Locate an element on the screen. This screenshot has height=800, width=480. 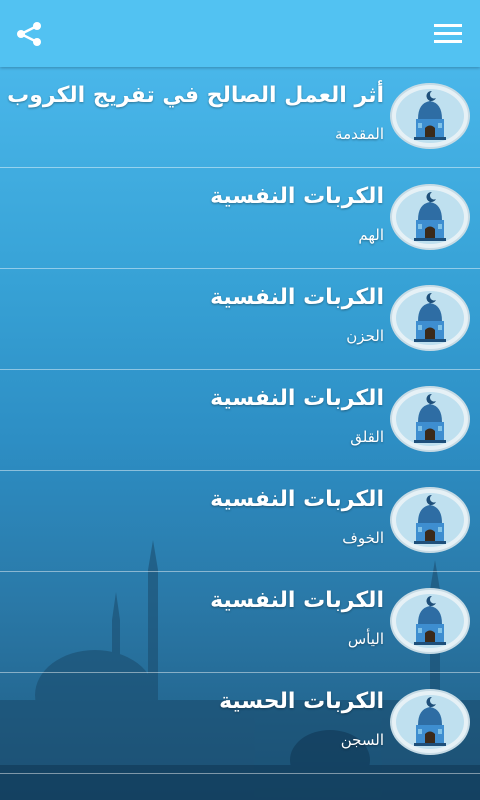
item-subtitle: اليأس is located at coordinates (365, 639).